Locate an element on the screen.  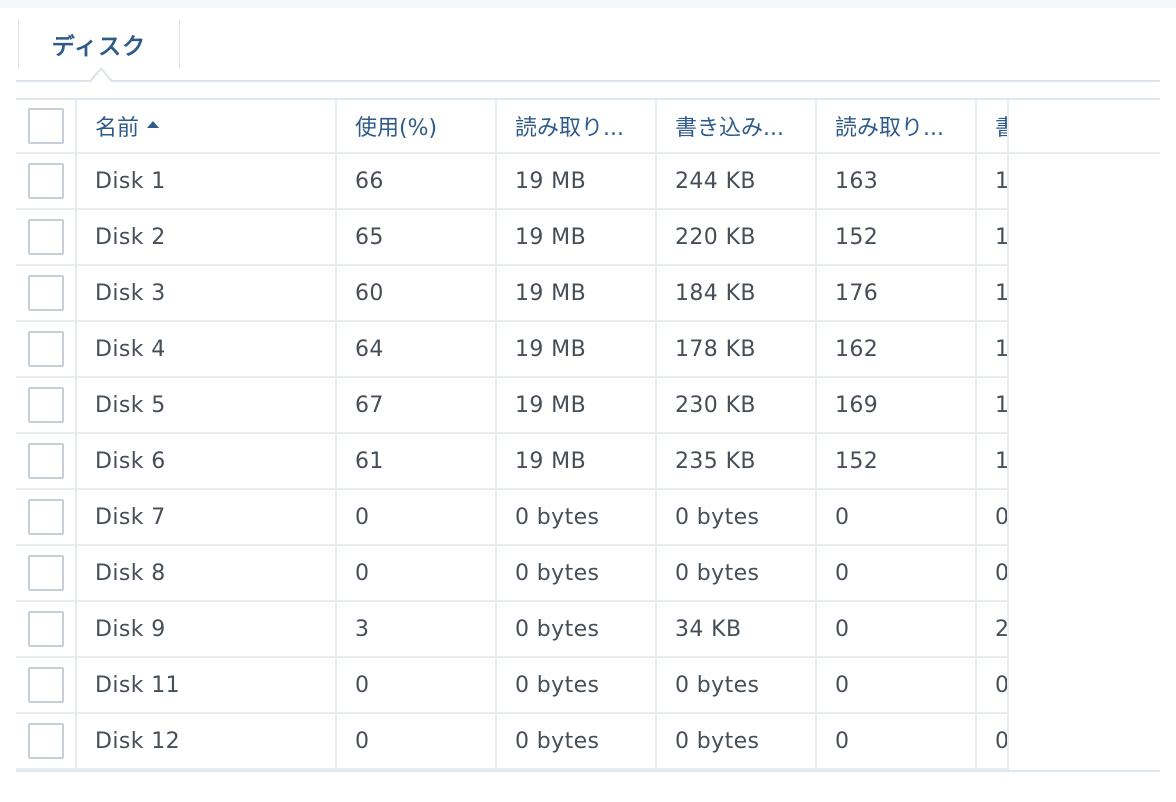
cell-read-2: 152 is located at coordinates (896, 461).